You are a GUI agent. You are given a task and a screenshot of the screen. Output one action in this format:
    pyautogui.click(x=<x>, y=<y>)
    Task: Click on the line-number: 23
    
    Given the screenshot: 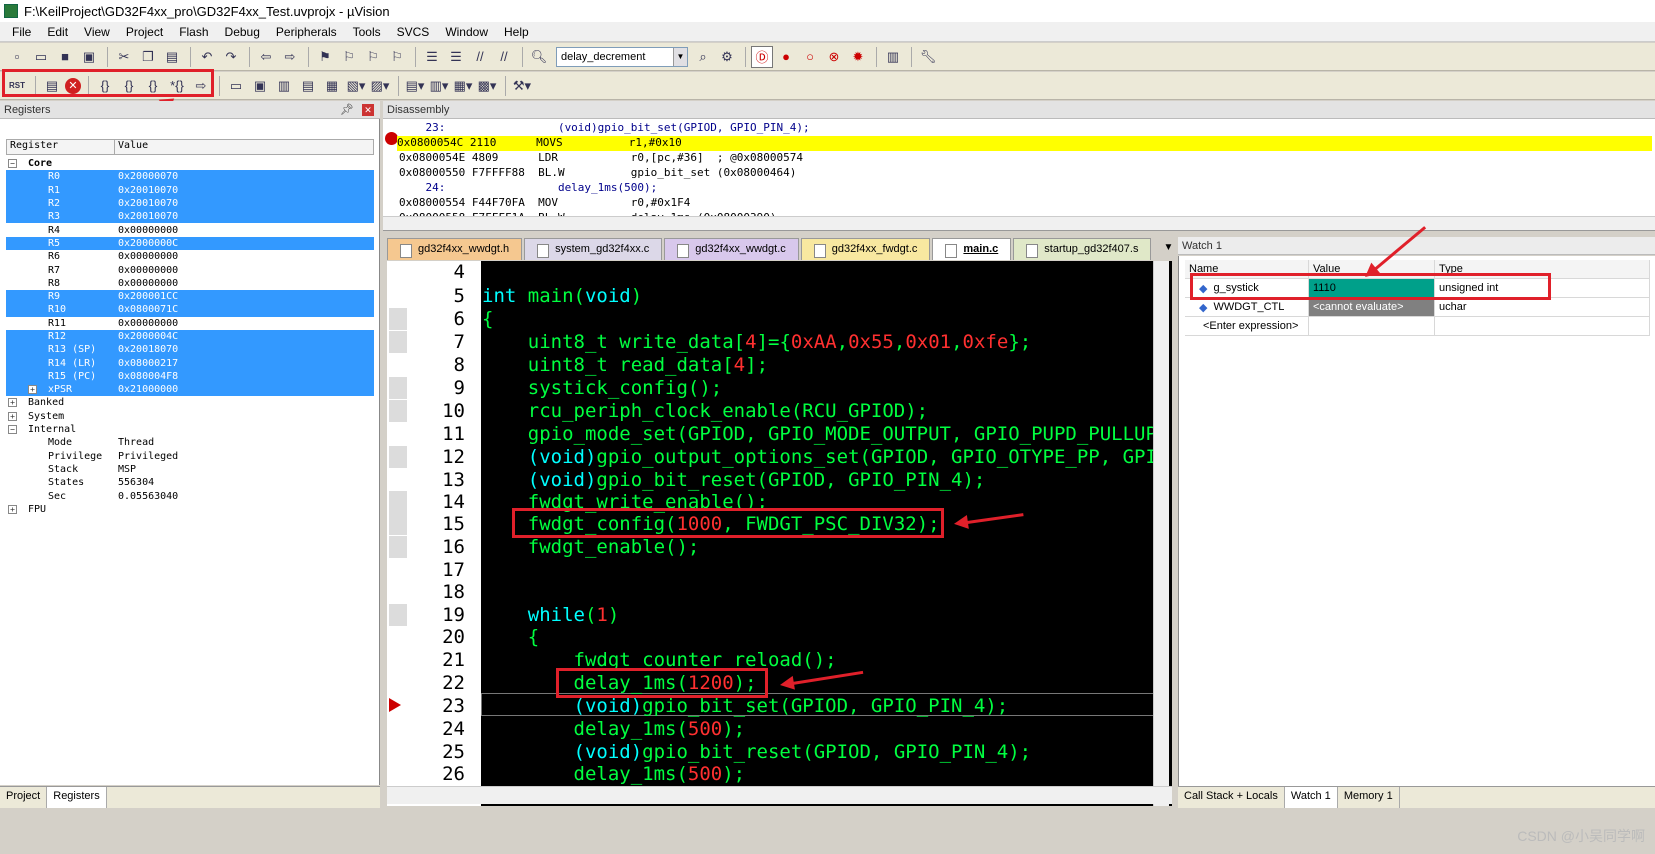 What is the action you would take?
    pyautogui.click(x=436, y=706)
    